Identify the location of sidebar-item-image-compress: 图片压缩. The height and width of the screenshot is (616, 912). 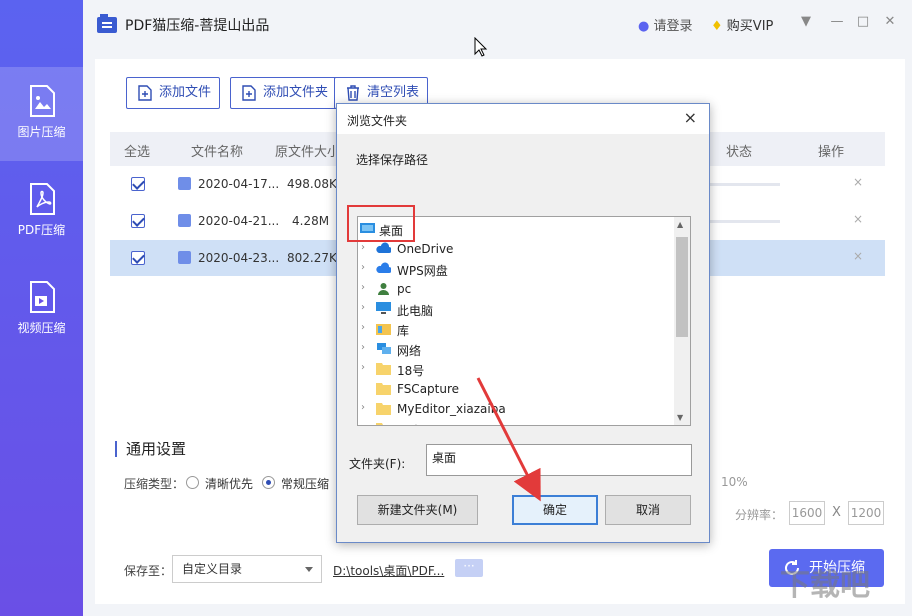
(41, 114).